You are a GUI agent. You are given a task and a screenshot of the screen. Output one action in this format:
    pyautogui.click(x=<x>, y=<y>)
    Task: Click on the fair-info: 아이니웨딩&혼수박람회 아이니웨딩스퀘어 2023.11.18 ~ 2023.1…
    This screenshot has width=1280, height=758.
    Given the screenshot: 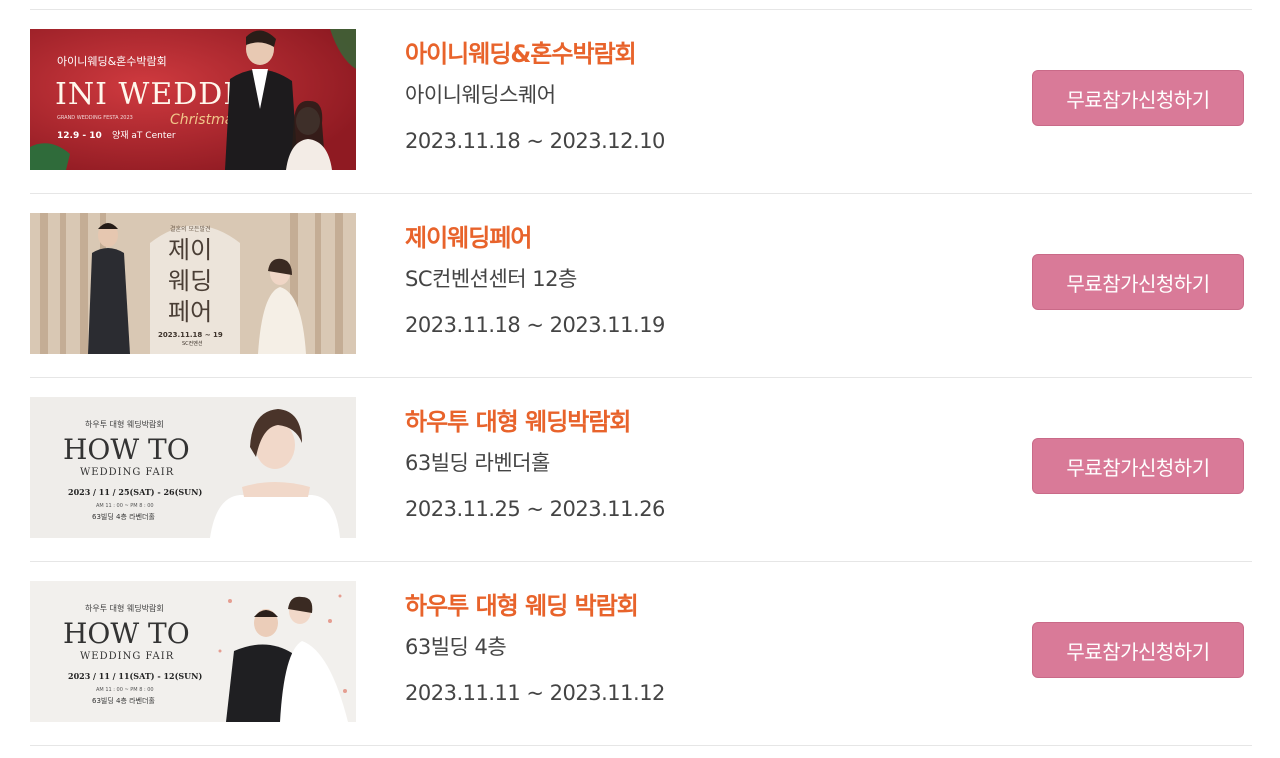 What is the action you would take?
    pyautogui.click(x=535, y=95)
    